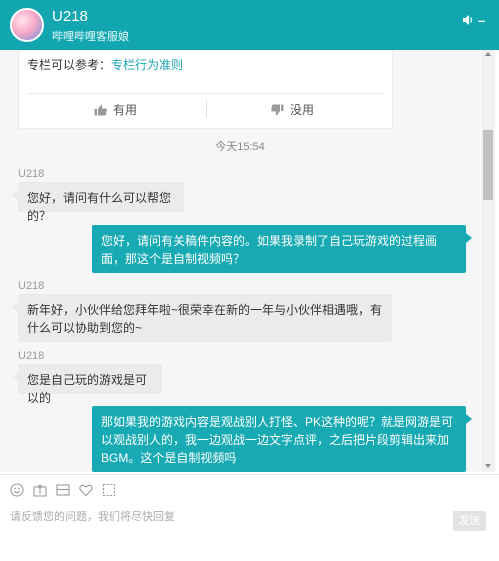 Image resolution: width=499 pixels, height=561 pixels. I want to click on thumbs-down-icon, so click(277, 111).